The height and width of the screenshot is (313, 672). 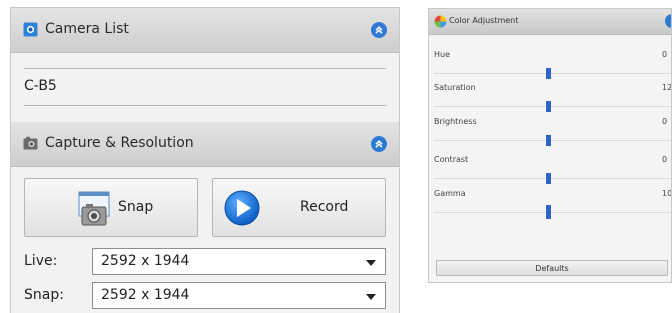 I want to click on capture-resolution-header: Capture & Resolution, so click(x=205, y=144).